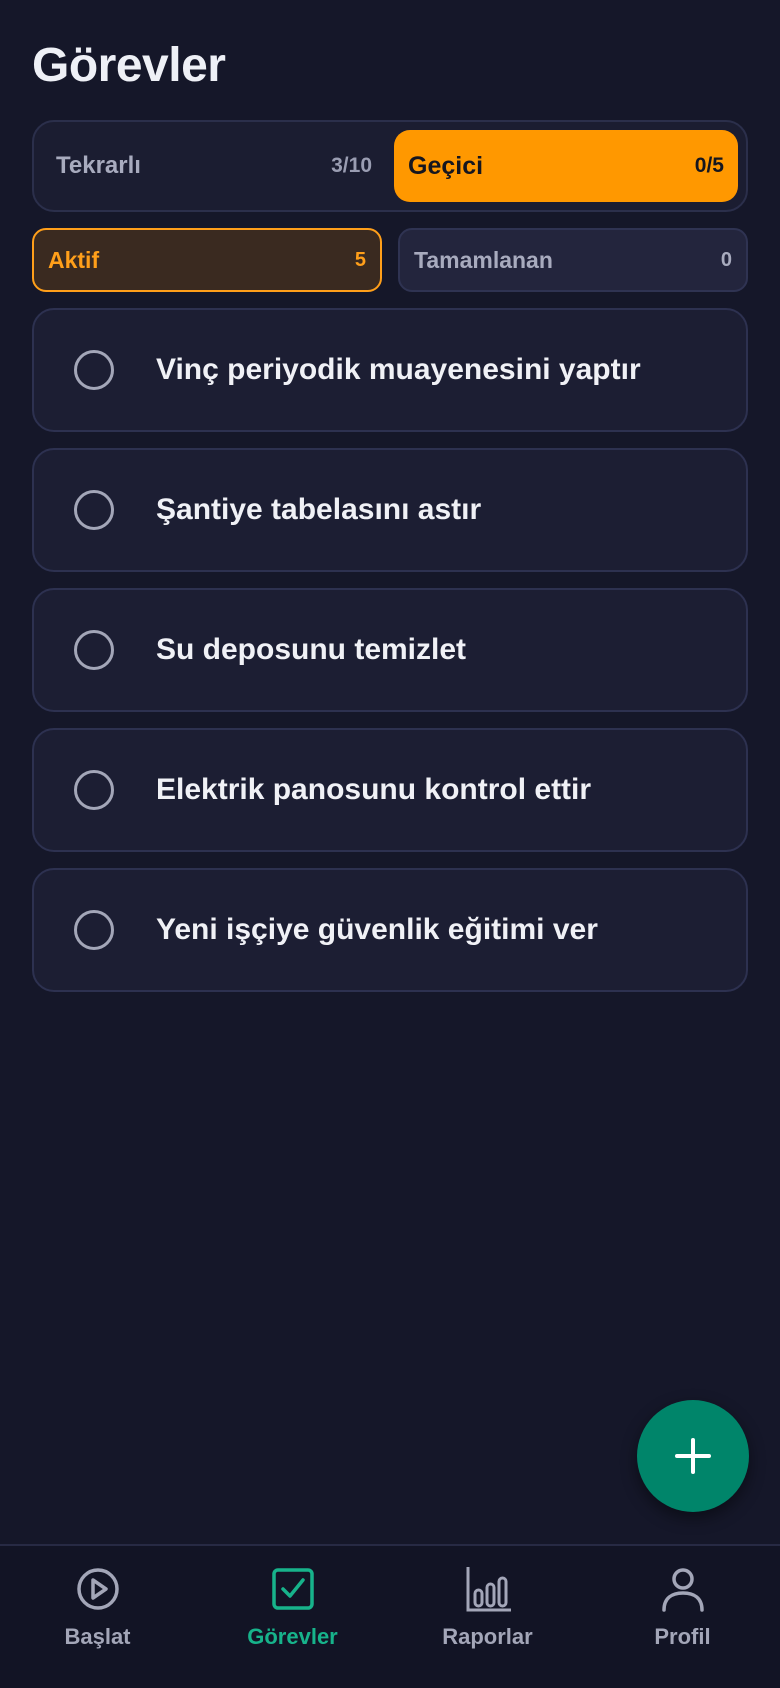 This screenshot has height=1688, width=780. Describe the element at coordinates (97, 1636) in the screenshot. I see `nav-start-label: Başlat` at that location.